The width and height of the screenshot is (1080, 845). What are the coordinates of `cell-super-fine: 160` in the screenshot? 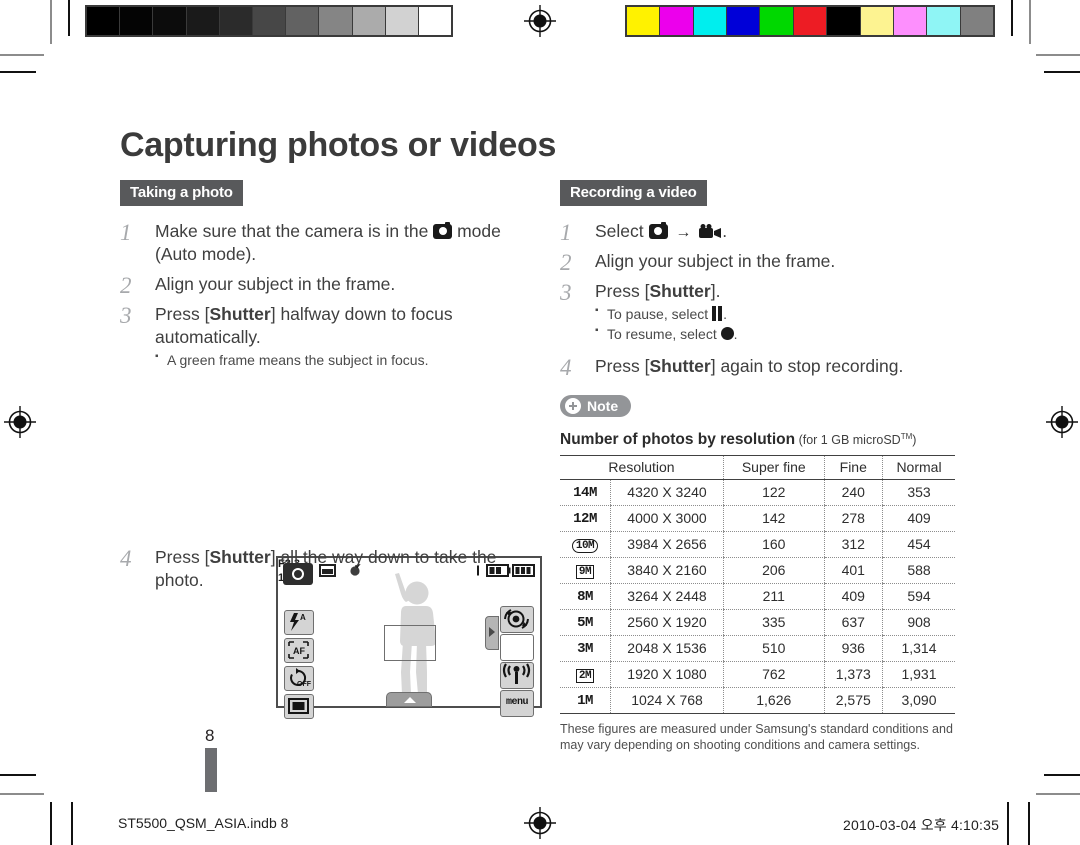 It's located at (774, 544).